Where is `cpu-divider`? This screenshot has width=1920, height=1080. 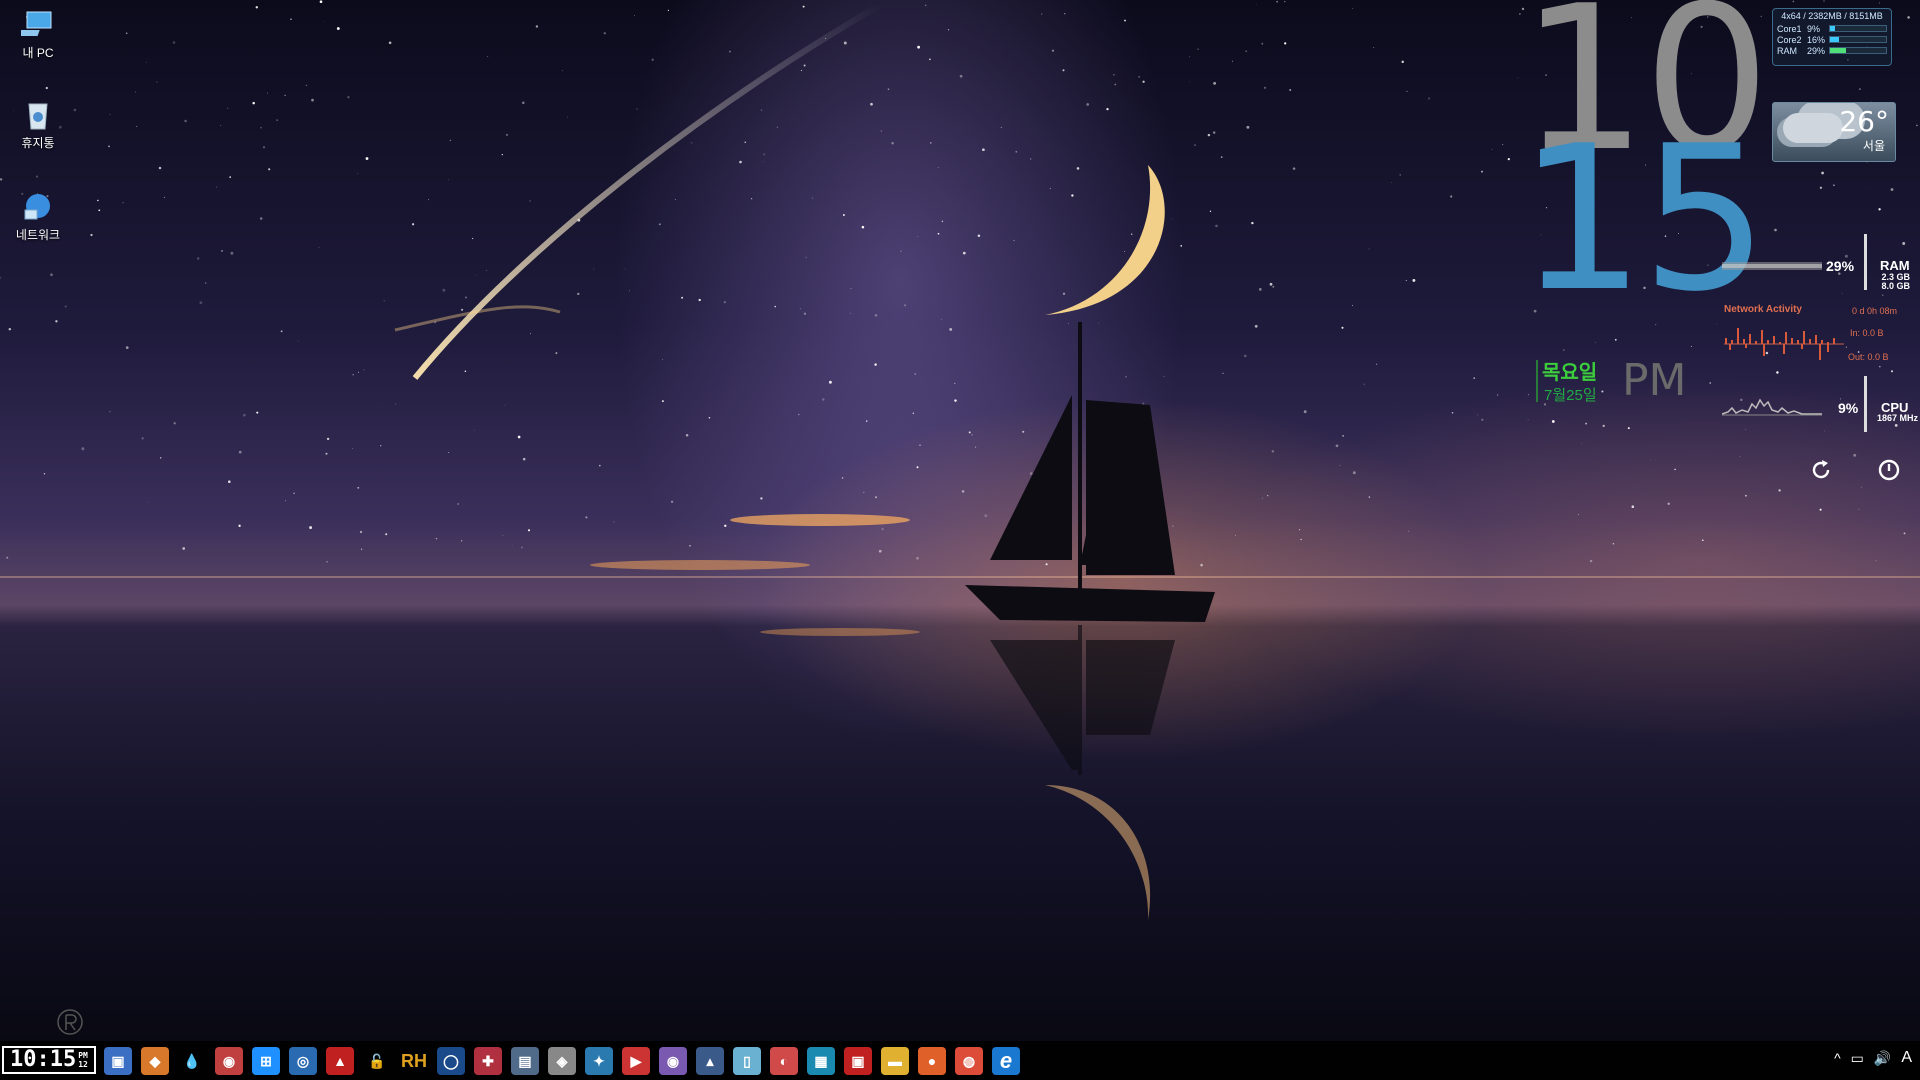 cpu-divider is located at coordinates (1865, 404).